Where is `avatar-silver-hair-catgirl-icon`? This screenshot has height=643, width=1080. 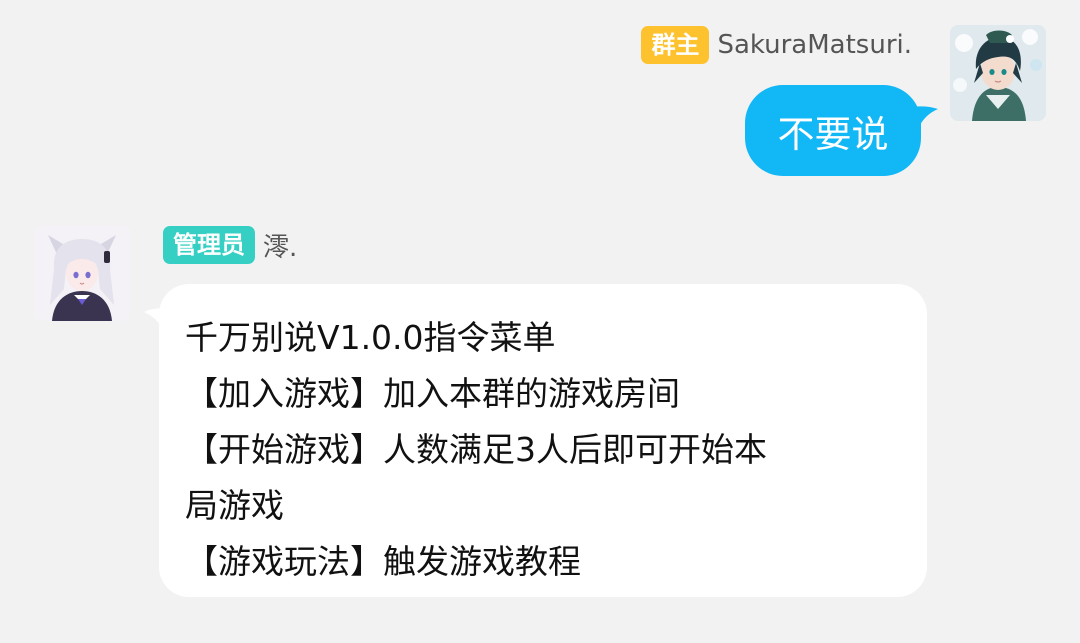 avatar-silver-hair-catgirl-icon is located at coordinates (82, 273).